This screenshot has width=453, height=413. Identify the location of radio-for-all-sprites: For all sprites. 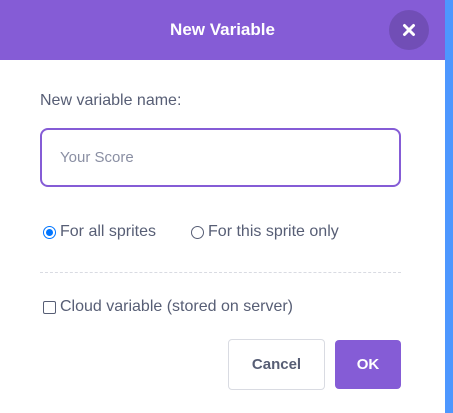
(98, 232).